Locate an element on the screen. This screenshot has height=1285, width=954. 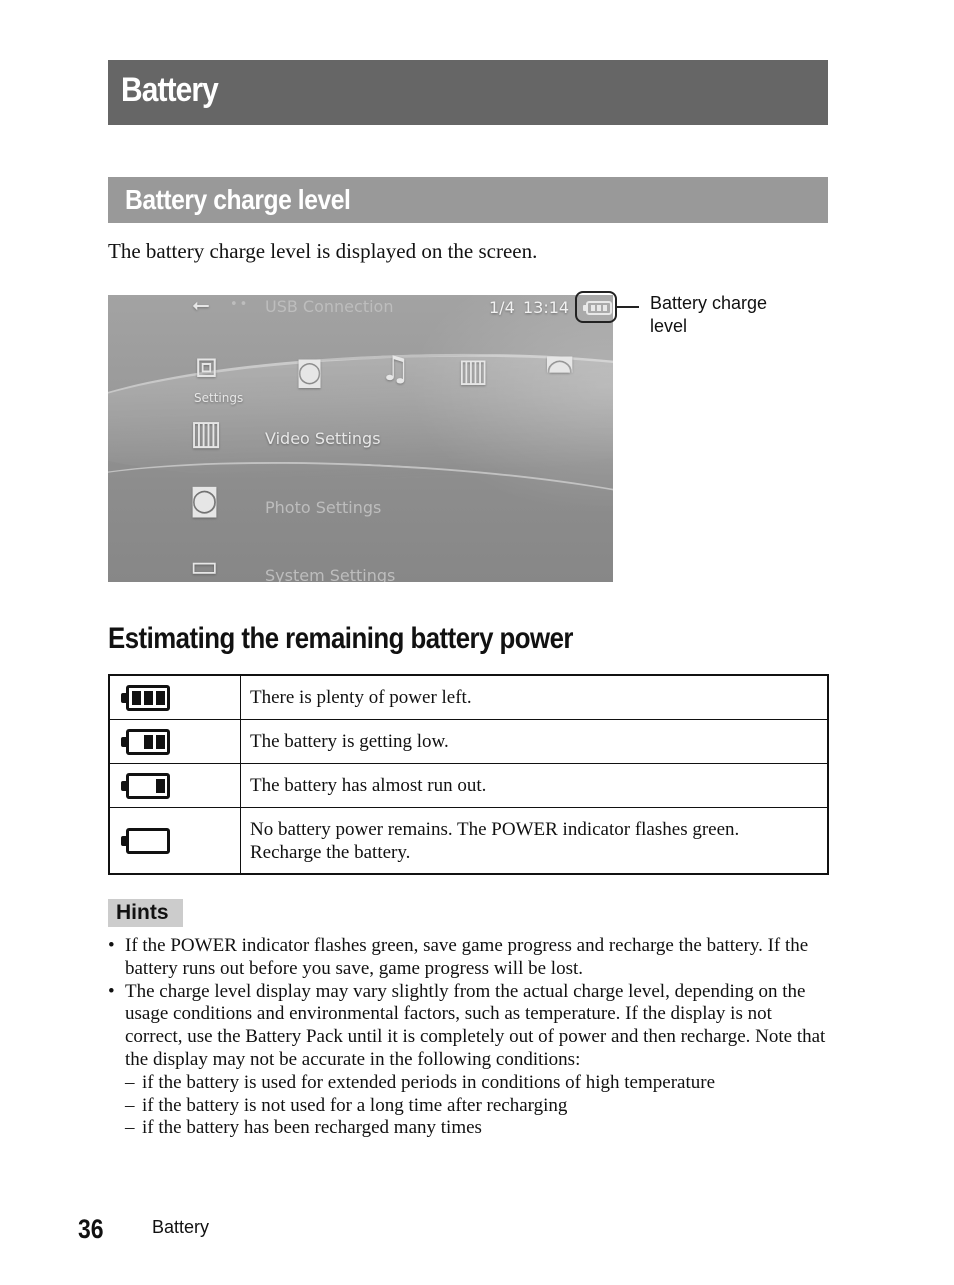
music-note-icon: ♫ is located at coordinates (395, 369).